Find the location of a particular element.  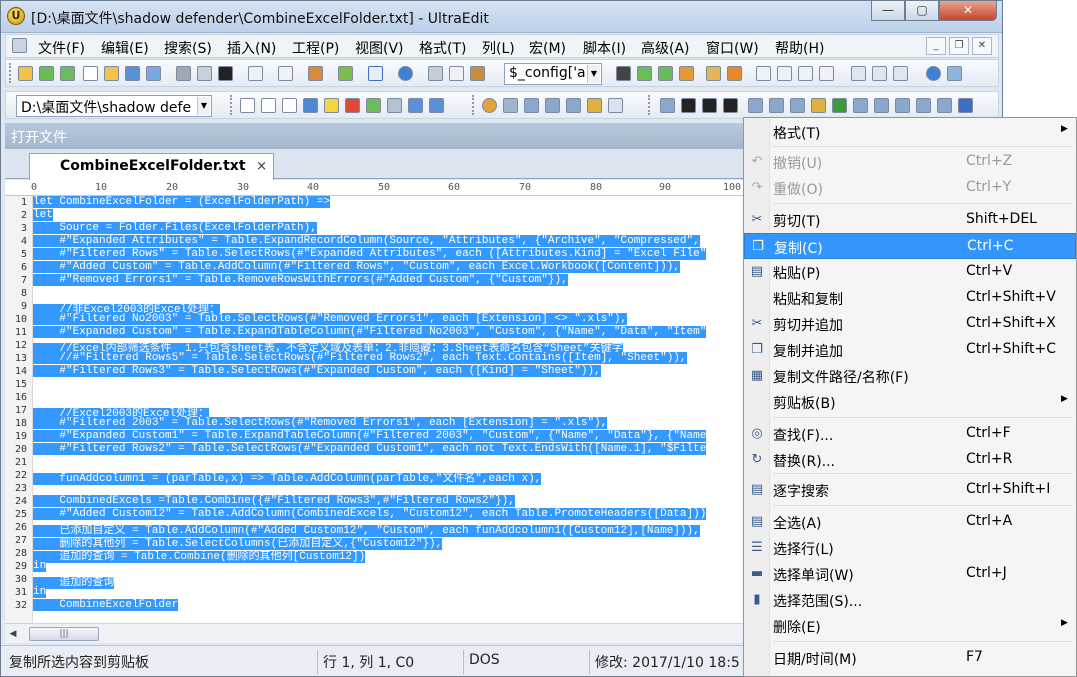

save-all-icon is located at coordinates (153, 73).